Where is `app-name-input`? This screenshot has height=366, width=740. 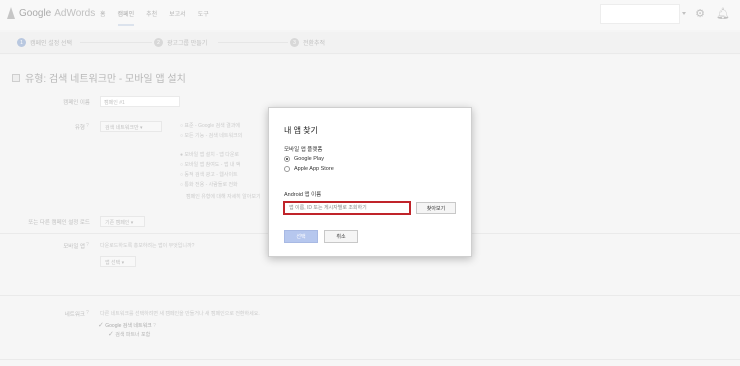 app-name-input is located at coordinates (347, 208).